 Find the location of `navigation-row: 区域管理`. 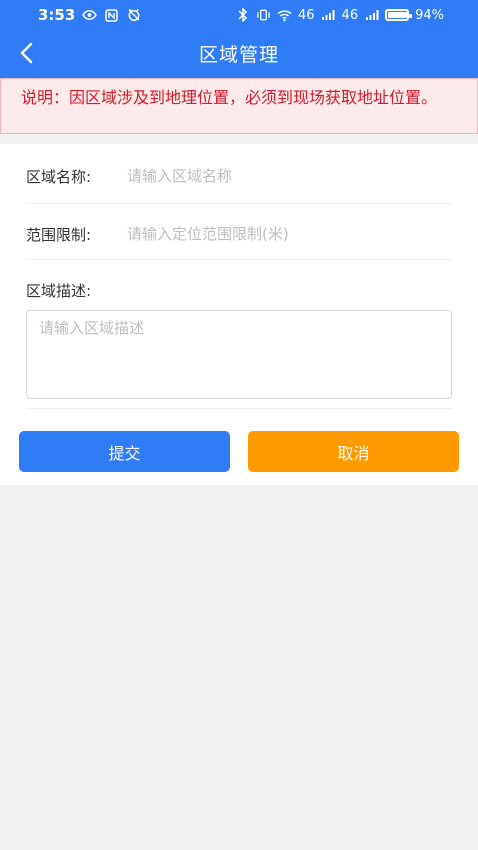

navigation-row: 区域管理 is located at coordinates (239, 53).